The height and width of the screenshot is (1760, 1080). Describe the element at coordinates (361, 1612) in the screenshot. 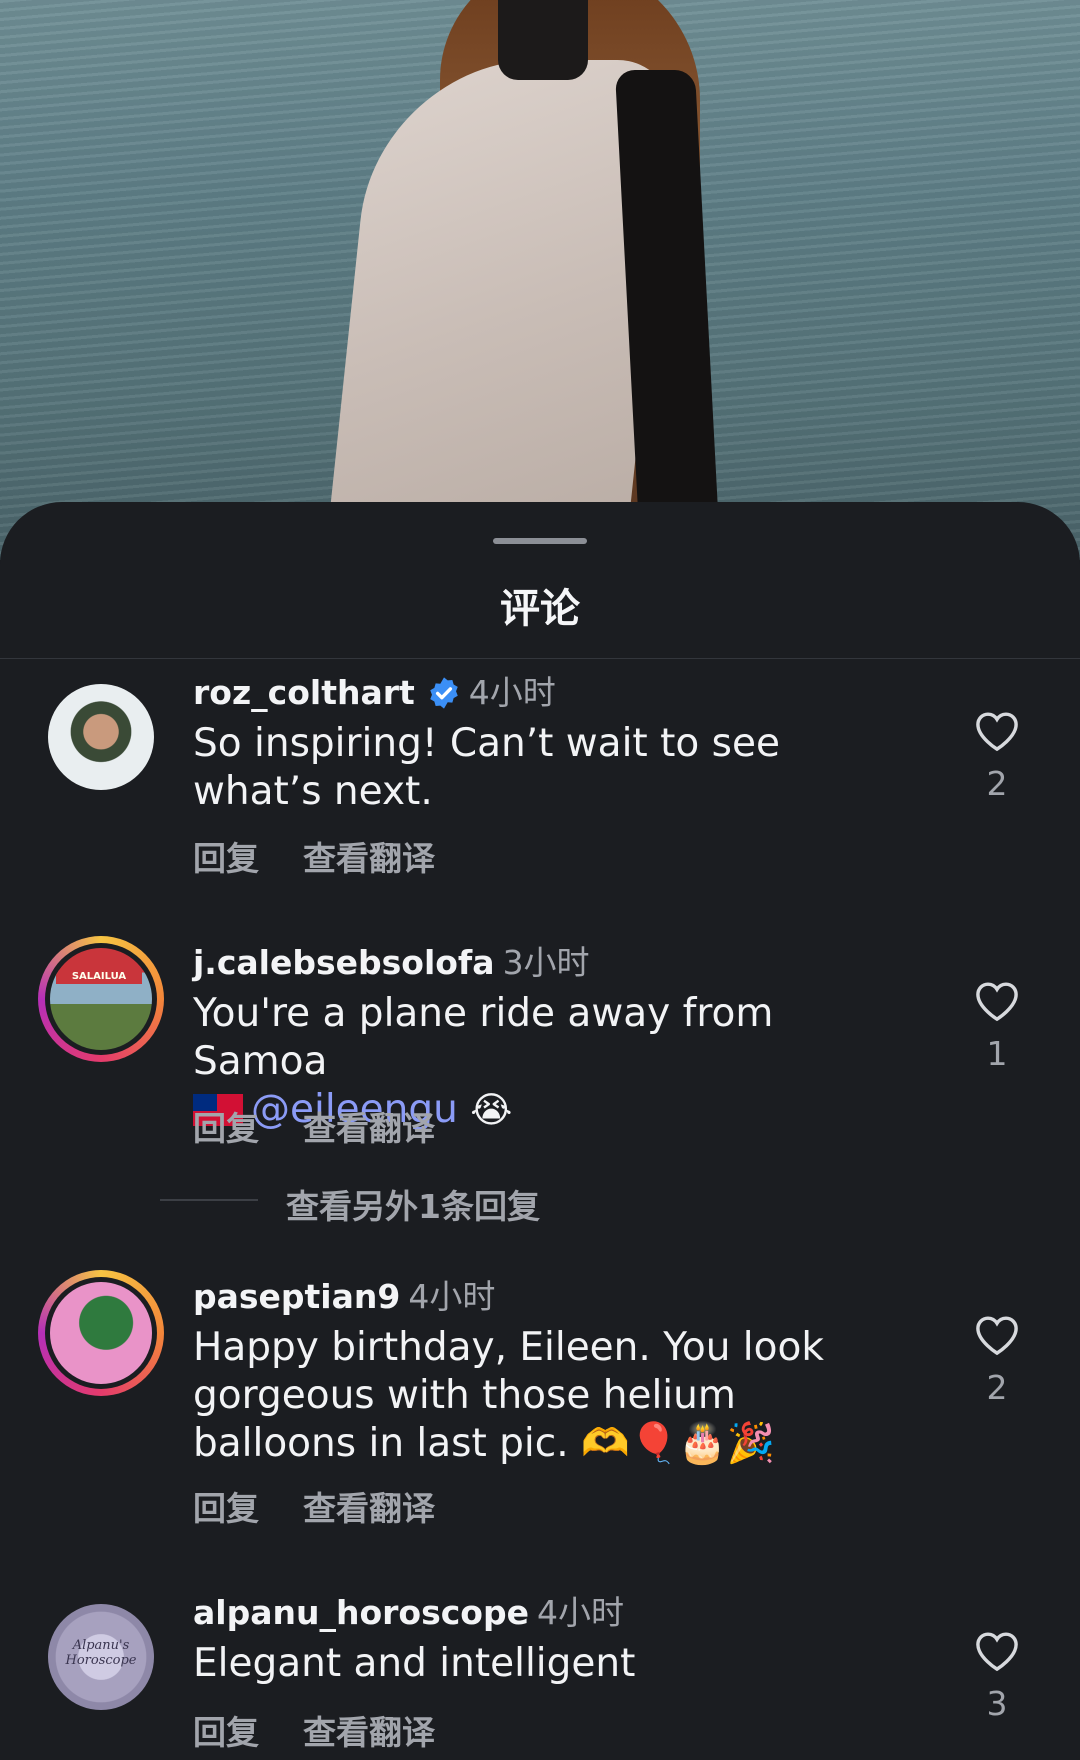

I see `comment-username: alpanu_horoscope` at that location.